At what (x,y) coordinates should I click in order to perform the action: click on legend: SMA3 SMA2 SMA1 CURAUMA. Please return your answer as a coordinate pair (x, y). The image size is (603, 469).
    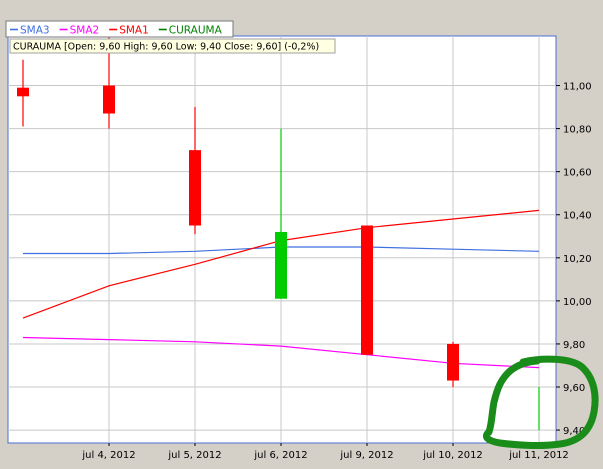
    Looking at the image, I should click on (119, 29).